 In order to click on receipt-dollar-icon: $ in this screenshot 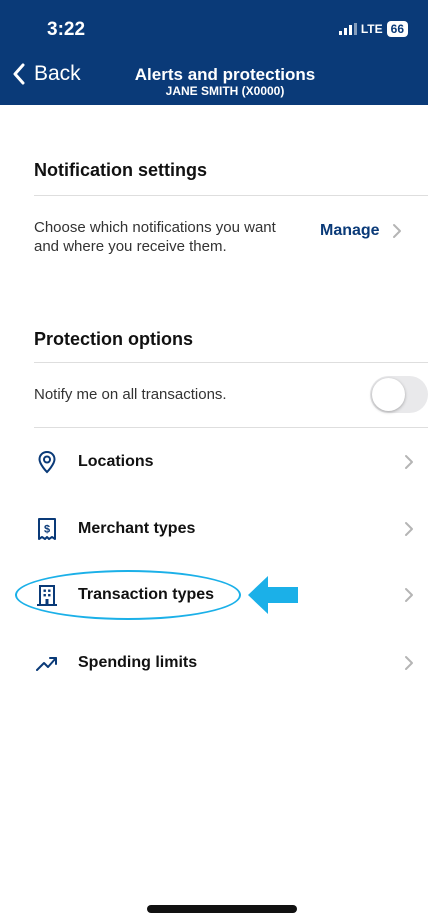, I will do `click(47, 529)`.